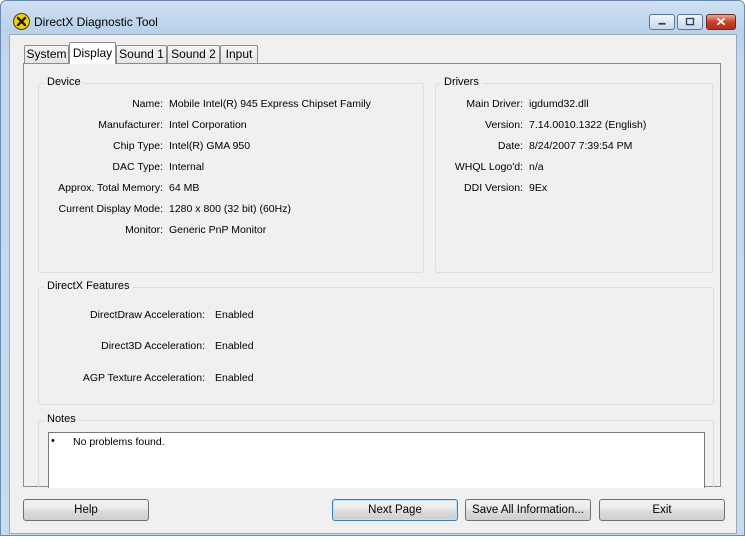 This screenshot has width=745, height=542. What do you see at coordinates (119, 442) in the screenshot?
I see `note-item: No problems found.` at bounding box center [119, 442].